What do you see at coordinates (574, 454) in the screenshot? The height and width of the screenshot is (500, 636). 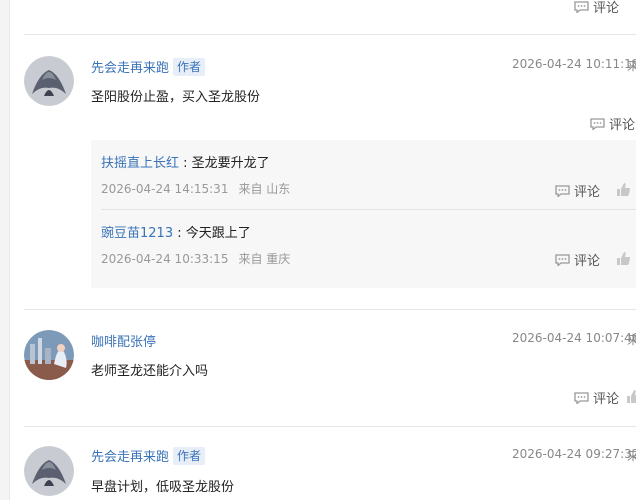 I see `comment-time: 2026-04-24 09:27:32` at bounding box center [574, 454].